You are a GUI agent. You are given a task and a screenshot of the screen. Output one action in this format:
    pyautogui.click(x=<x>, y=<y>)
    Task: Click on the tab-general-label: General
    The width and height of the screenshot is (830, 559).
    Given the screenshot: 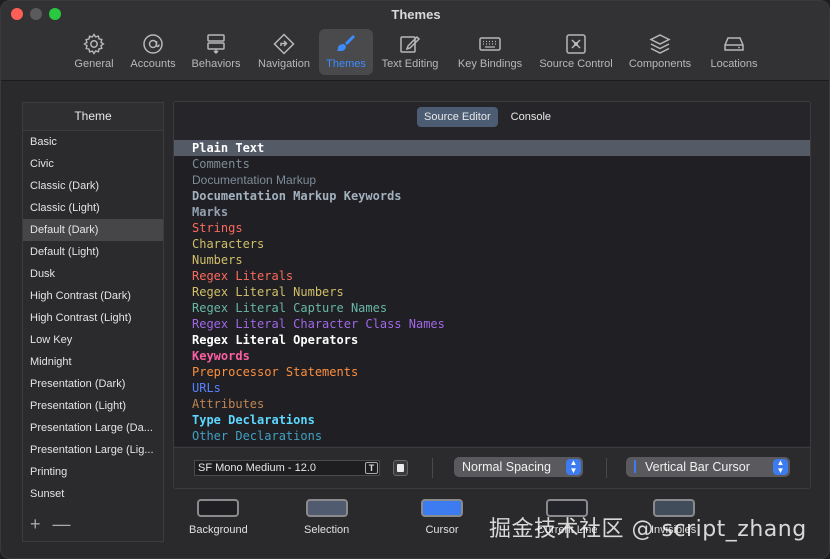 What is the action you would take?
    pyautogui.click(x=94, y=64)
    